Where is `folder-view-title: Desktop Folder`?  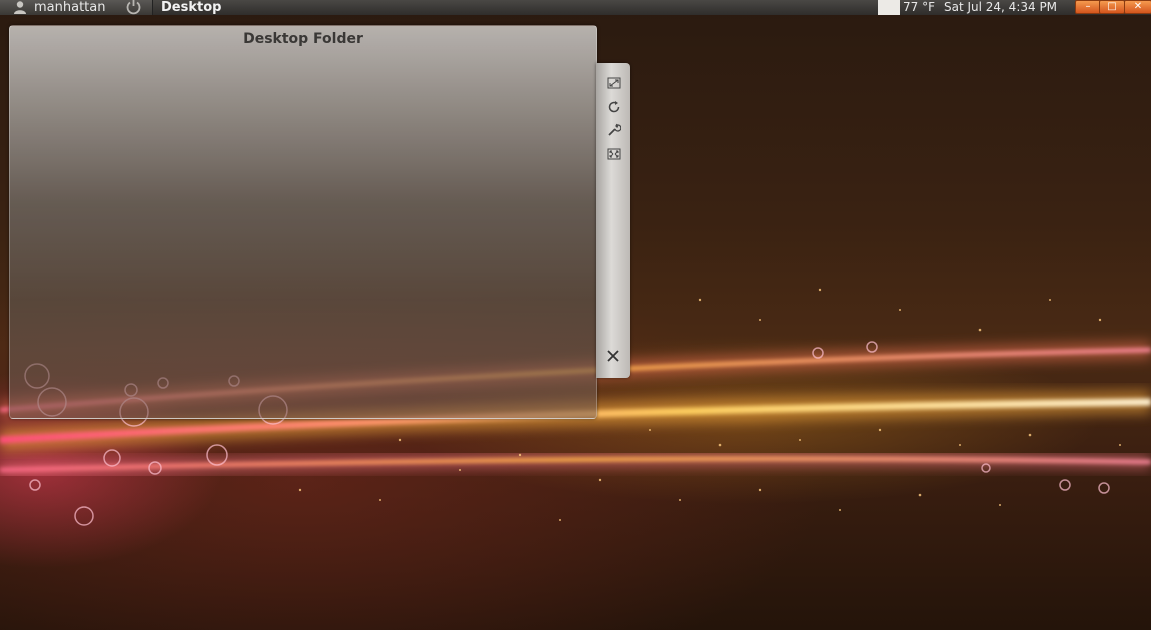 folder-view-title: Desktop Folder is located at coordinates (303, 39).